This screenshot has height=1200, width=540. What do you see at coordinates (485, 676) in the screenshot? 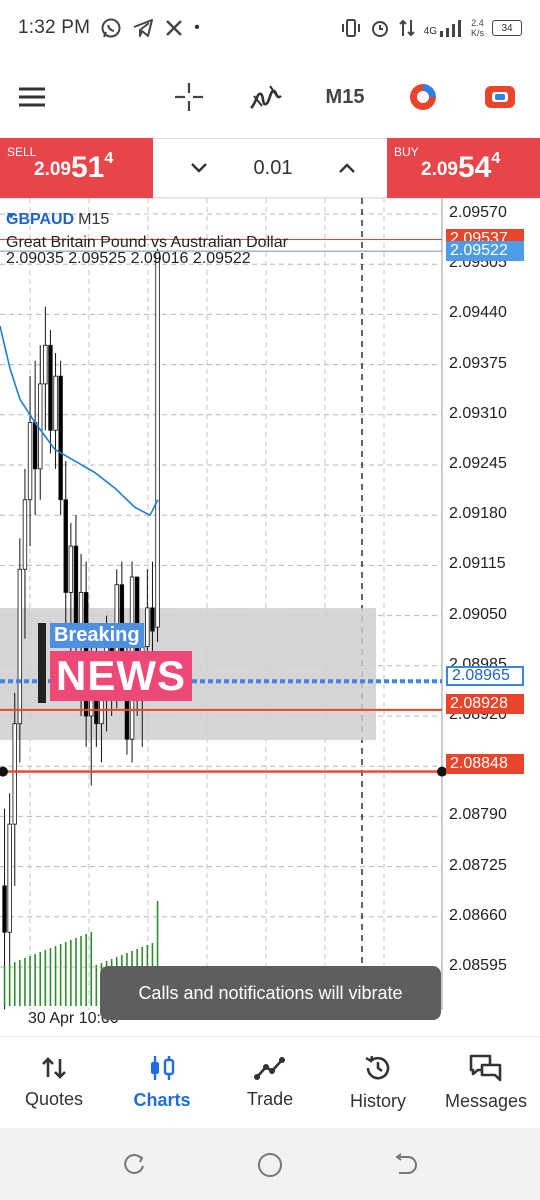
I see `pending-order-price-tag: 2.08965` at bounding box center [485, 676].